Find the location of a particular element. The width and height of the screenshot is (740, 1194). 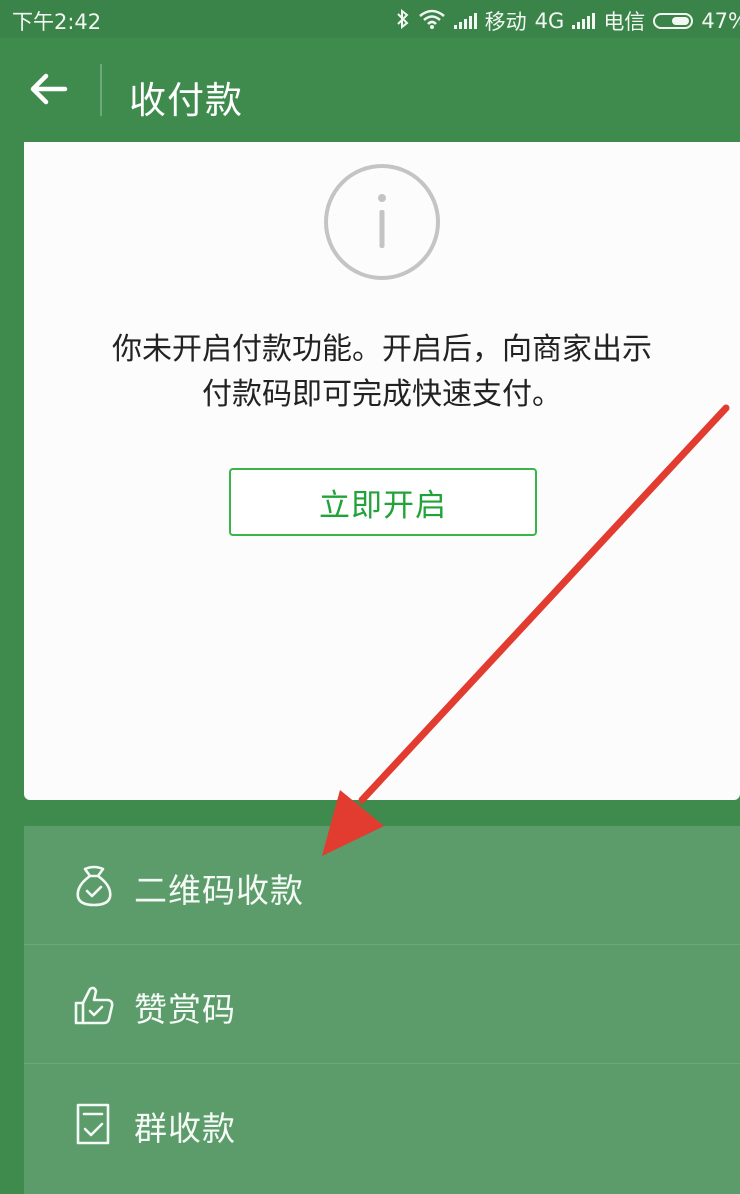

document-check-icon is located at coordinates (94, 1124).